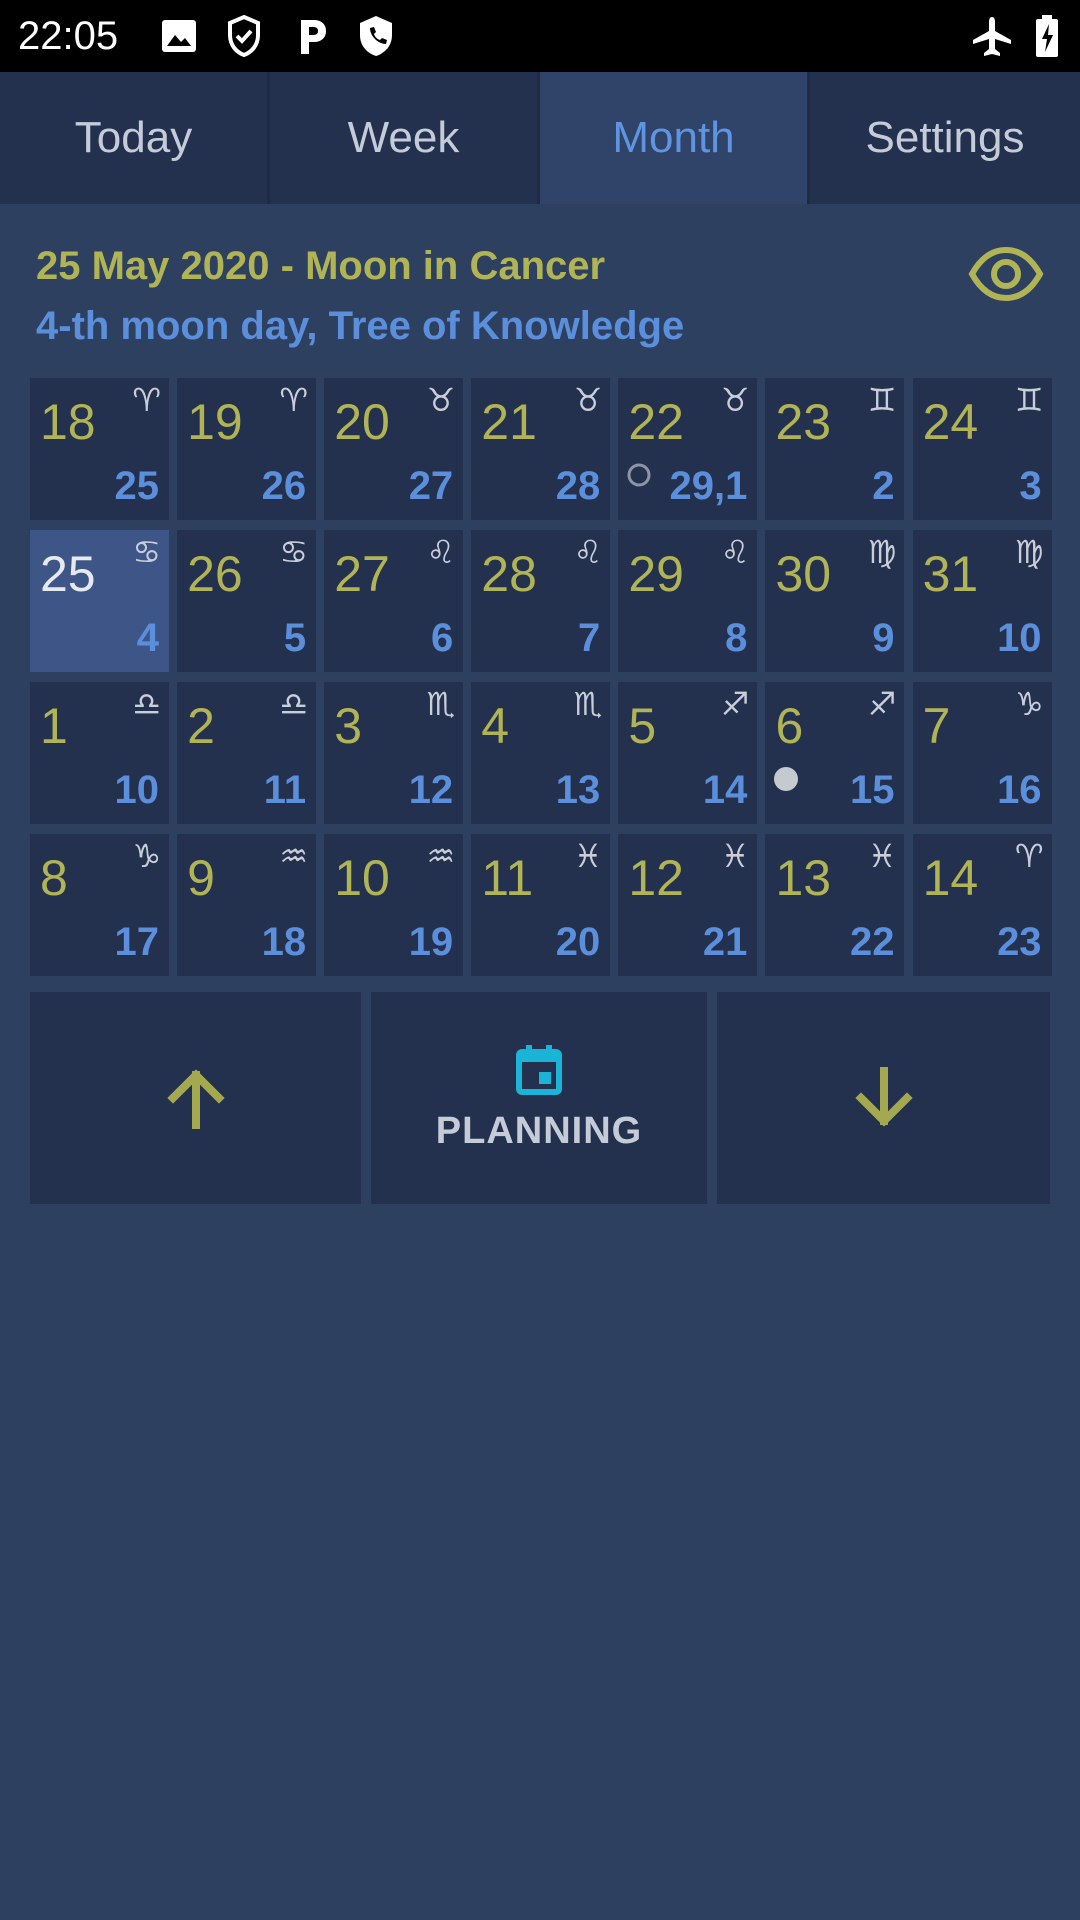 Image resolution: width=1080 pixels, height=1920 pixels. Describe the element at coordinates (362, 574) in the screenshot. I see `day-number: 27` at that location.